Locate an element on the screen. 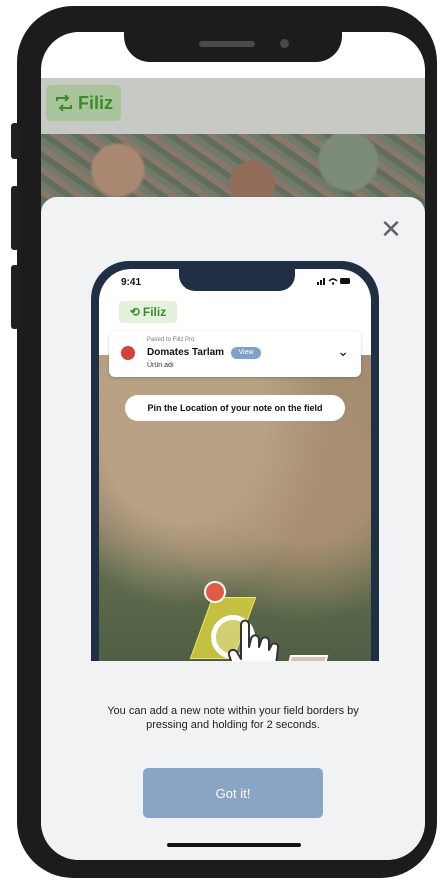  field-polygon is located at coordinates (304, 658).